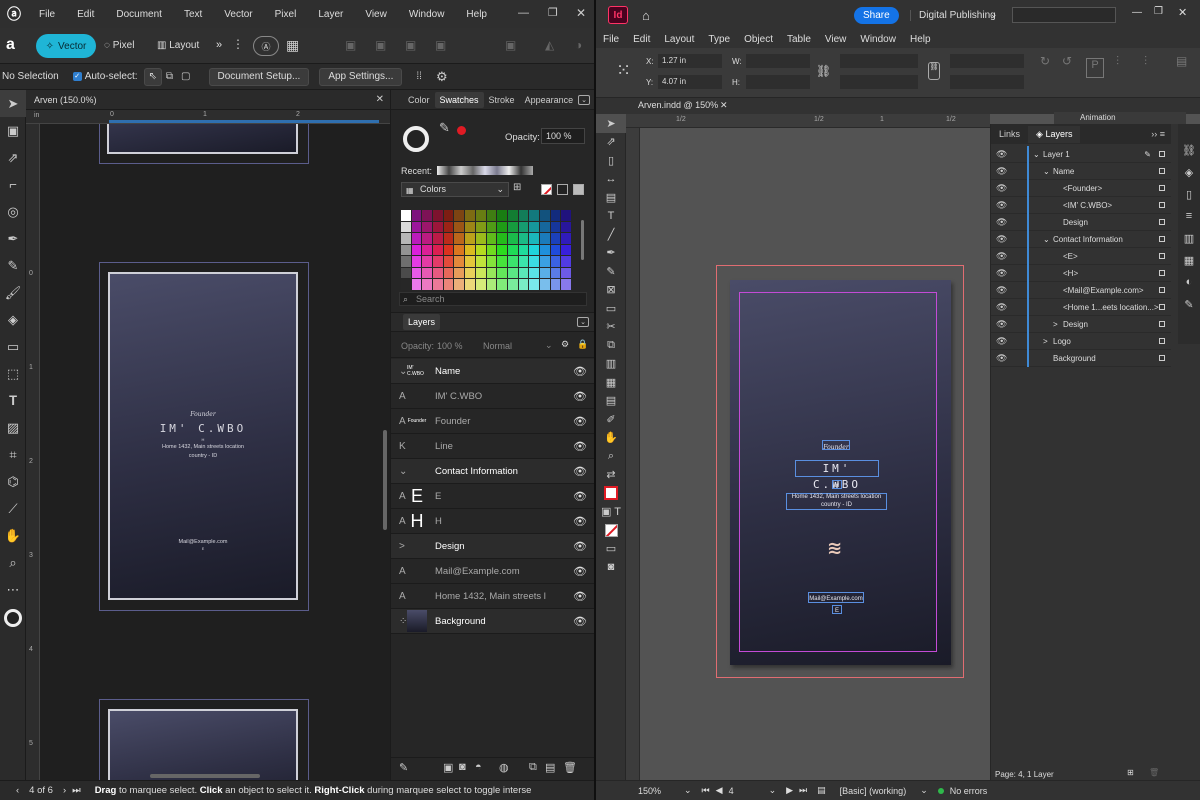  I want to click on gray-swatch, so click(578, 189).